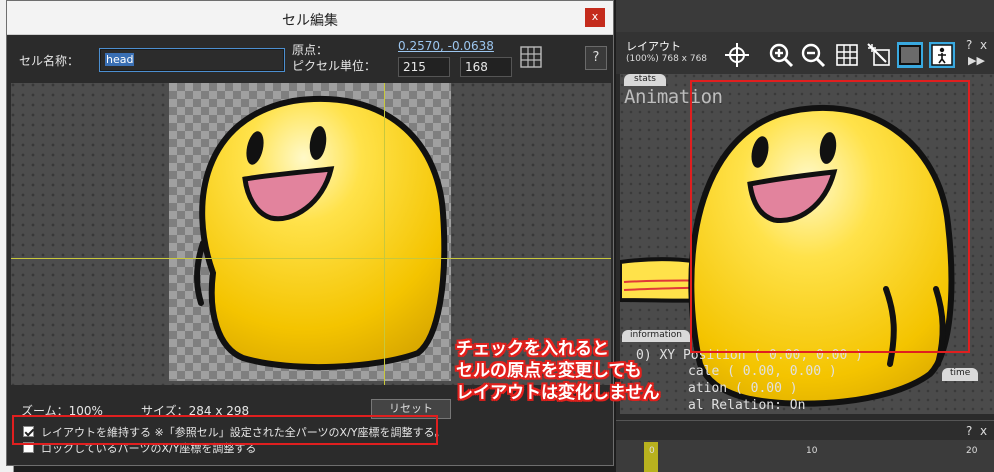 Image resolution: width=994 pixels, height=472 pixels. I want to click on origin-label: 原点：, so click(310, 50).